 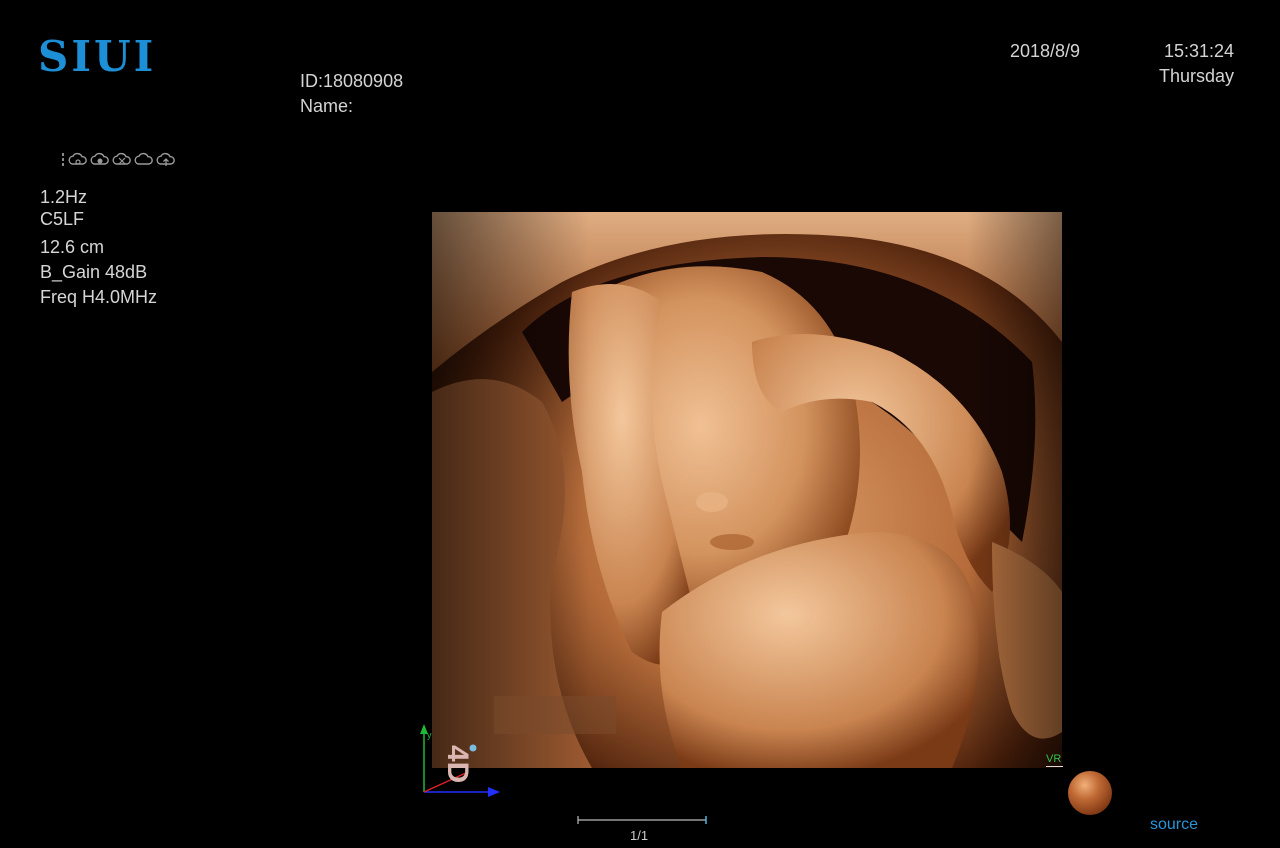 What do you see at coordinates (1045, 51) in the screenshot?
I see `date: 2018/8/9` at bounding box center [1045, 51].